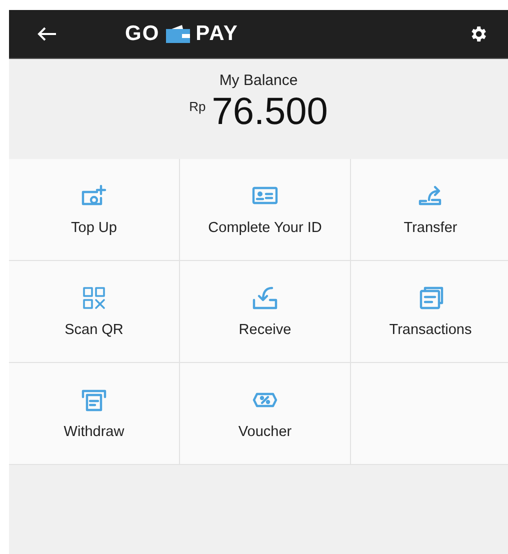 The image size is (508, 554). Describe the element at coordinates (258, 80) in the screenshot. I see `balance-label: My Balance` at that location.